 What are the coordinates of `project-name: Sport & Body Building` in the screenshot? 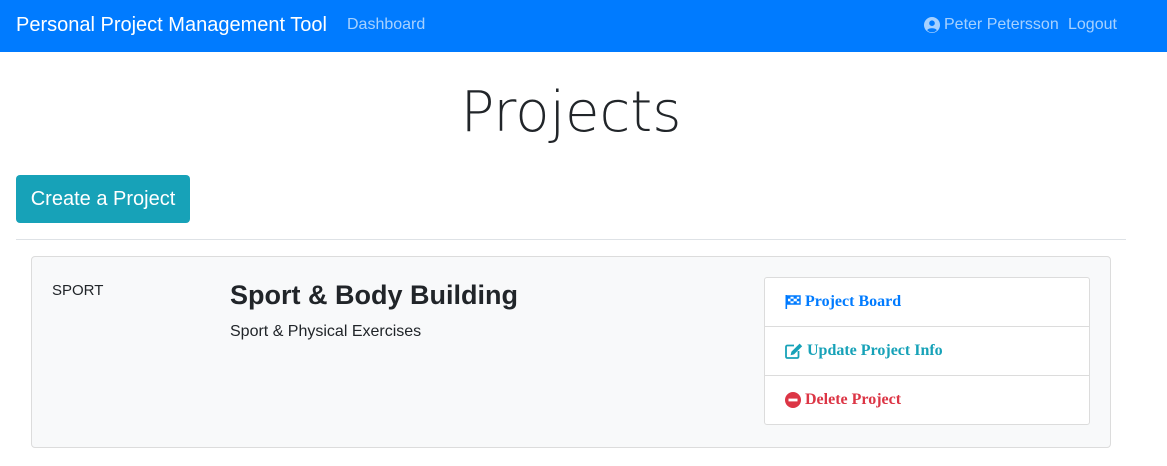 It's located at (374, 295).